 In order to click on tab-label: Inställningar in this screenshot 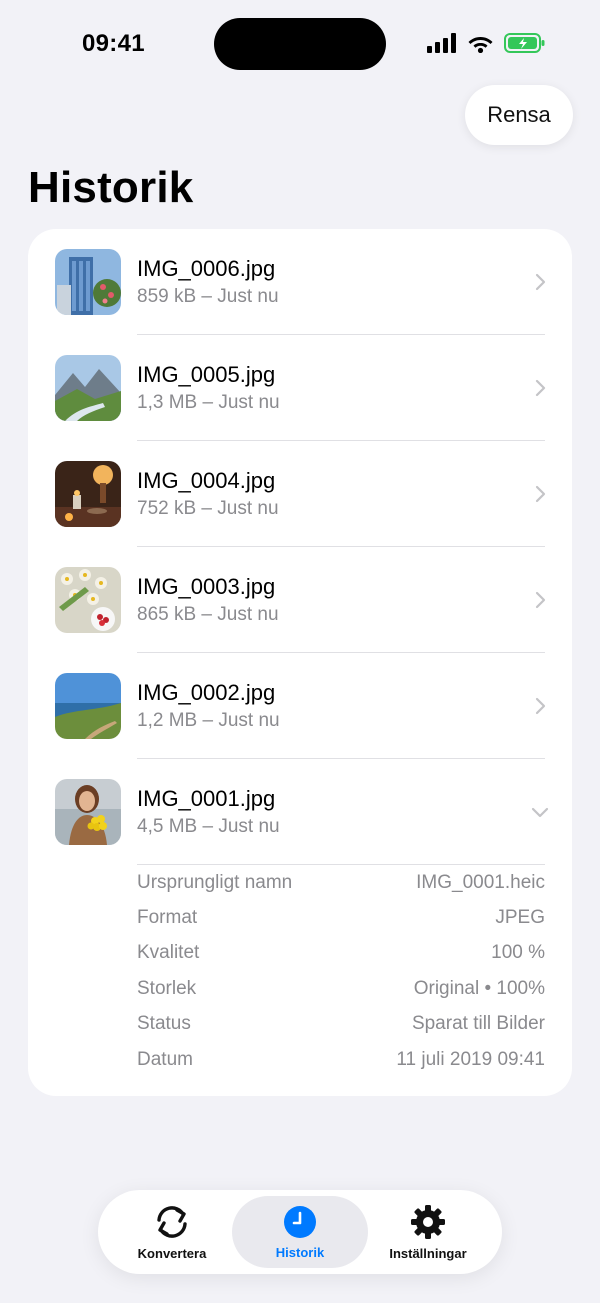, I will do `click(428, 1253)`.